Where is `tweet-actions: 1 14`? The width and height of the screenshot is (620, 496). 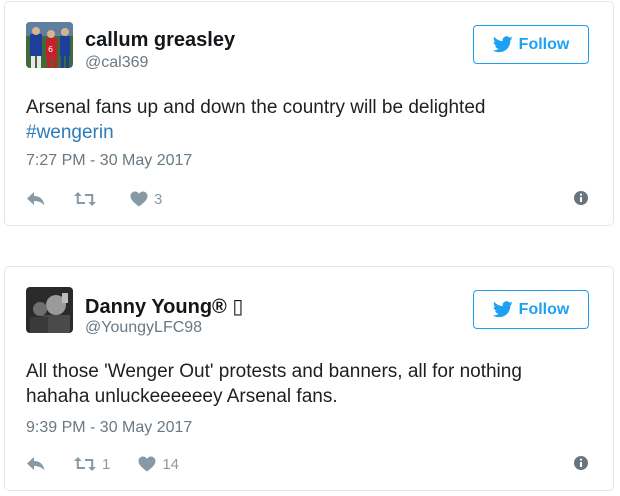 tweet-actions: 1 14 is located at coordinates (116, 464).